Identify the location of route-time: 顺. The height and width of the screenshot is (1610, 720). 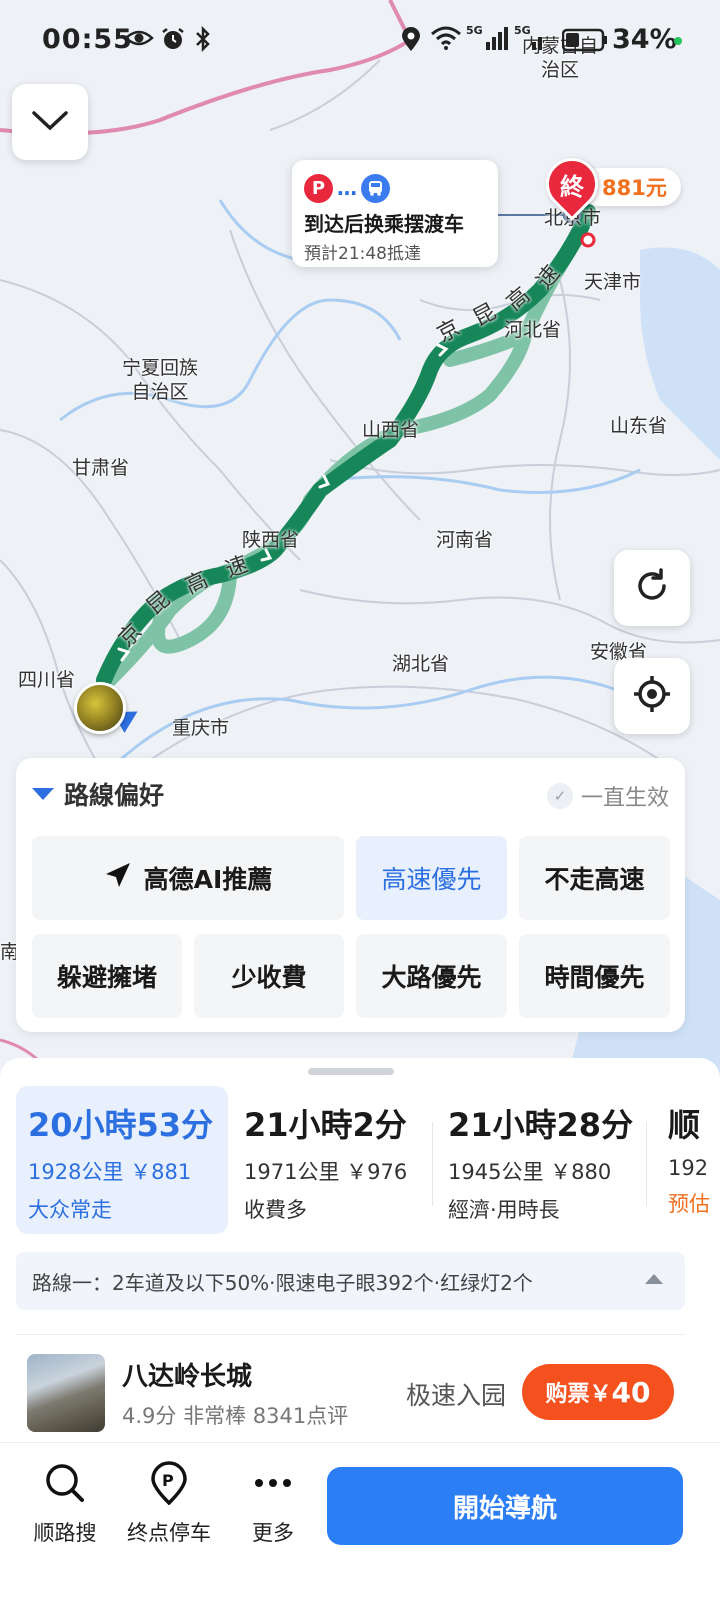
(684, 1125).